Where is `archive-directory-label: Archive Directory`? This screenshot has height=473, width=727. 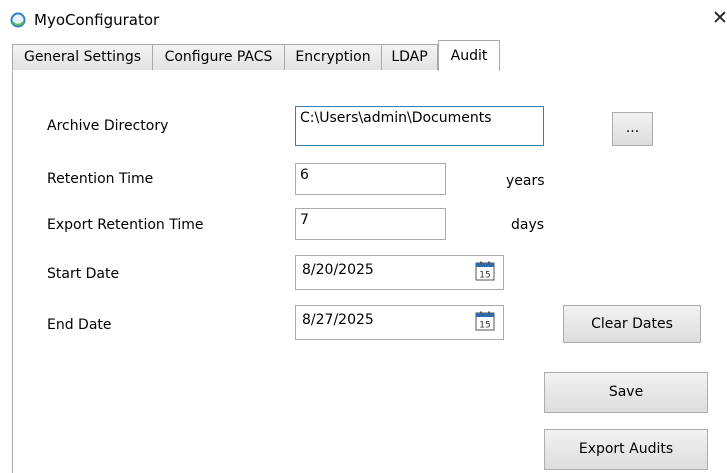
archive-directory-label: Archive Directory is located at coordinates (108, 126).